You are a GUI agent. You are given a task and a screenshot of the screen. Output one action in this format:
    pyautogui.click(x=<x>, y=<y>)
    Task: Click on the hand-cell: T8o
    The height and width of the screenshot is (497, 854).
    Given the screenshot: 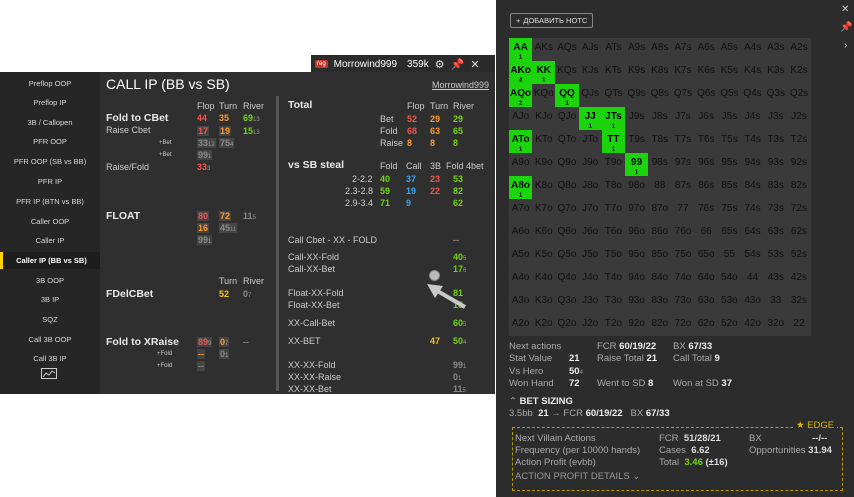 What is the action you would take?
    pyautogui.click(x=613, y=187)
    